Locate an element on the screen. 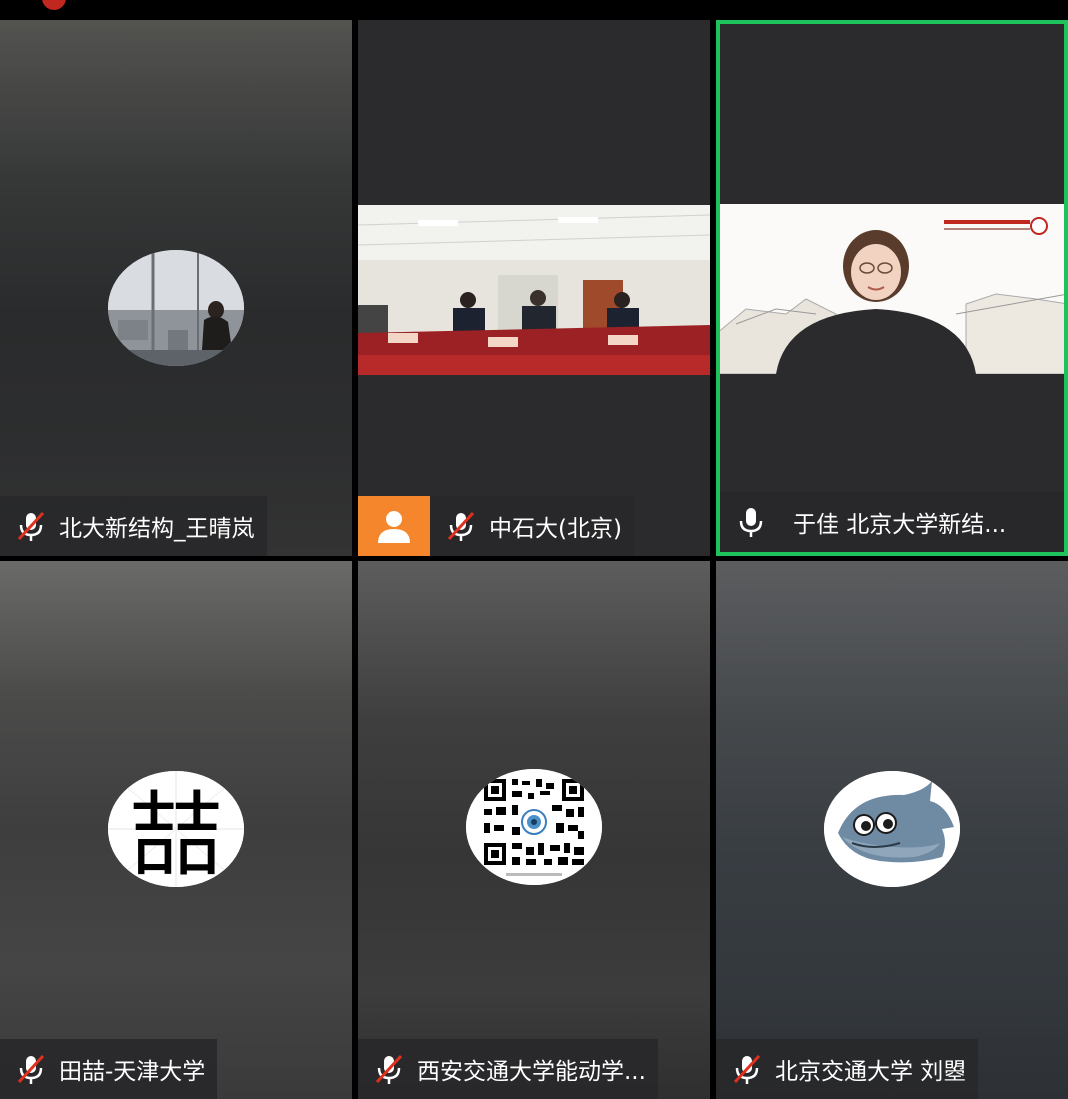 This screenshot has height=1099, width=1068. name-bar: 中石大(北京) is located at coordinates (496, 526).